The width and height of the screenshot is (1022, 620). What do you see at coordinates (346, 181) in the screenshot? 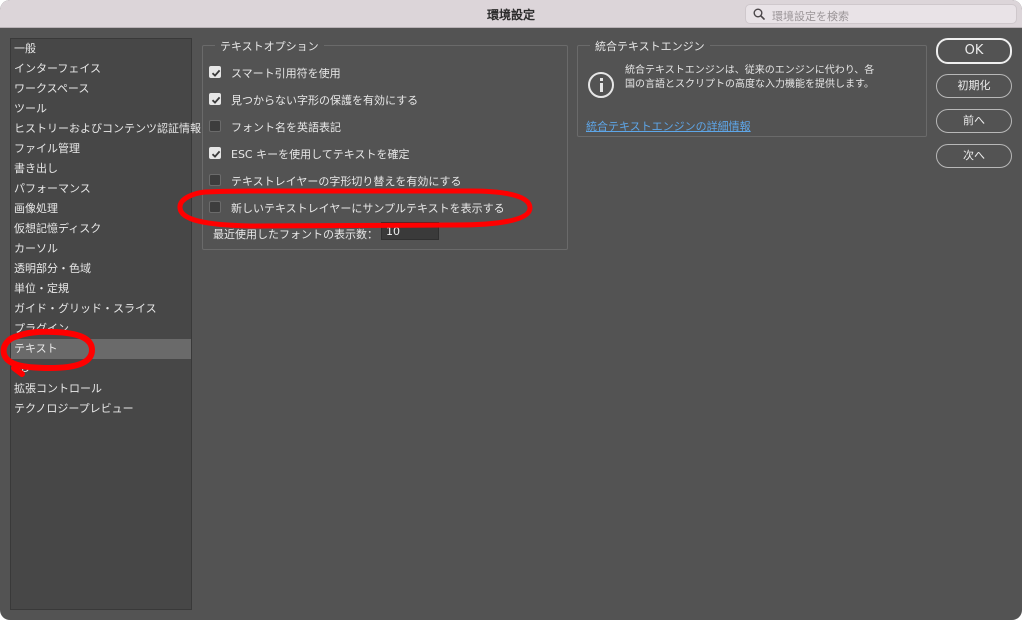
I see `option-label: テキストレイヤーの字形切り替えを有効にする` at bounding box center [346, 181].